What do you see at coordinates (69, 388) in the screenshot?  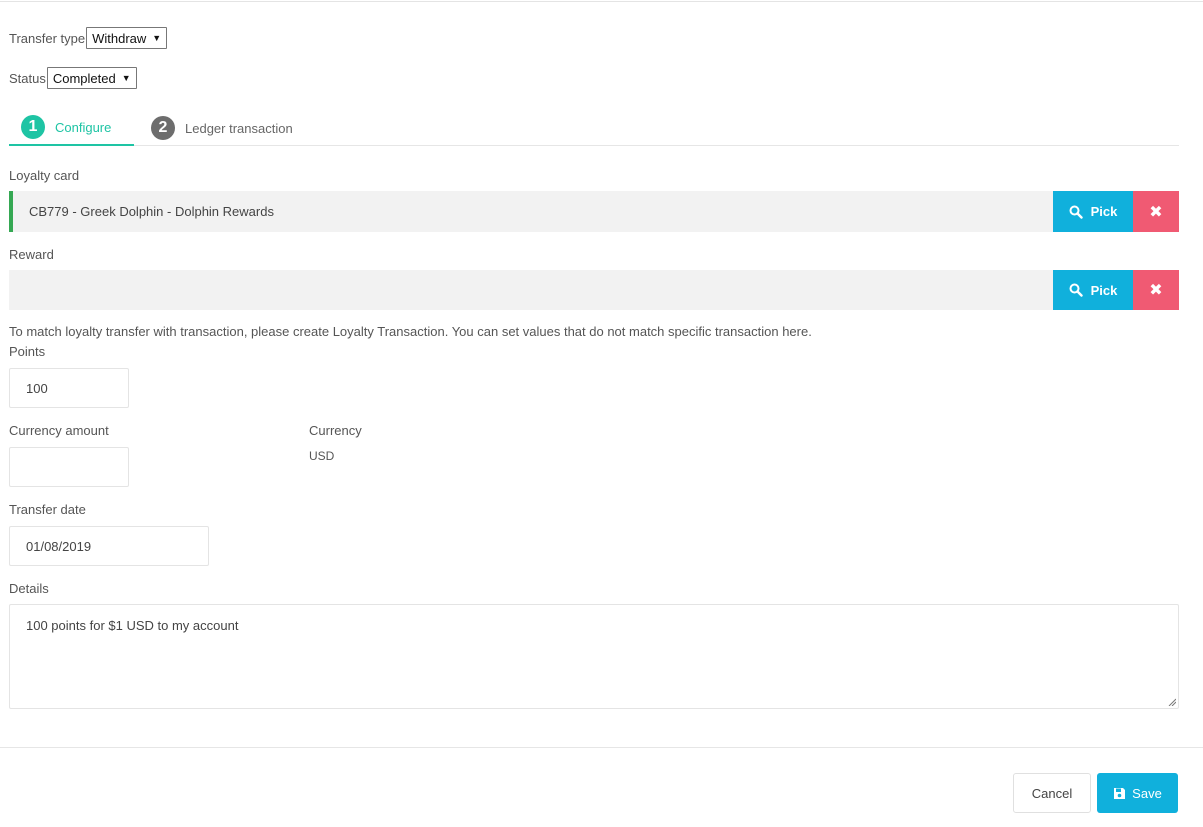 I see `points-input: 100` at bounding box center [69, 388].